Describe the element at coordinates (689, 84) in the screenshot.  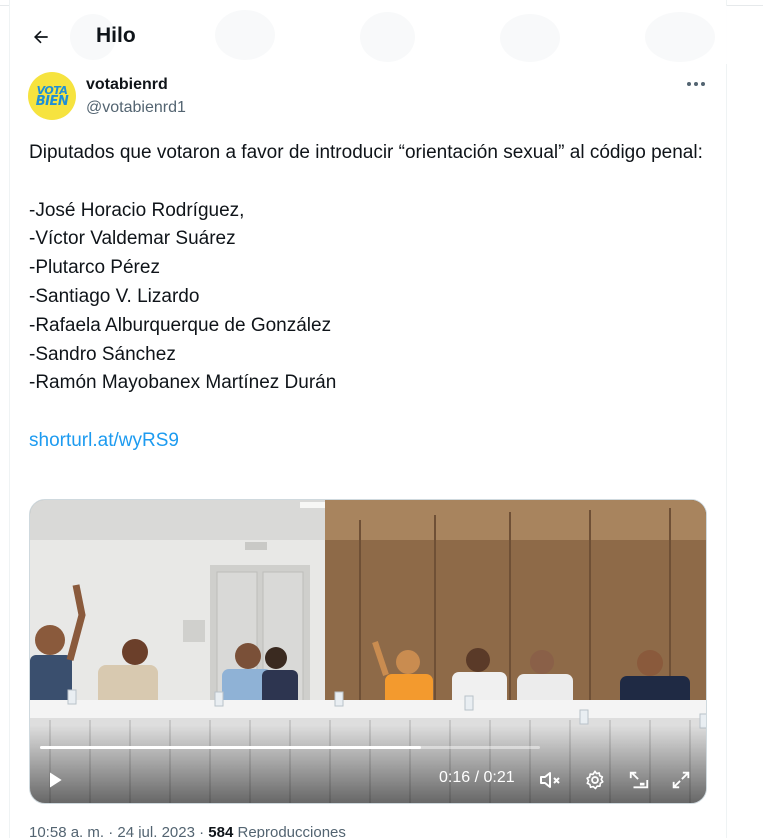
I see `more-horizontal-icon` at that location.